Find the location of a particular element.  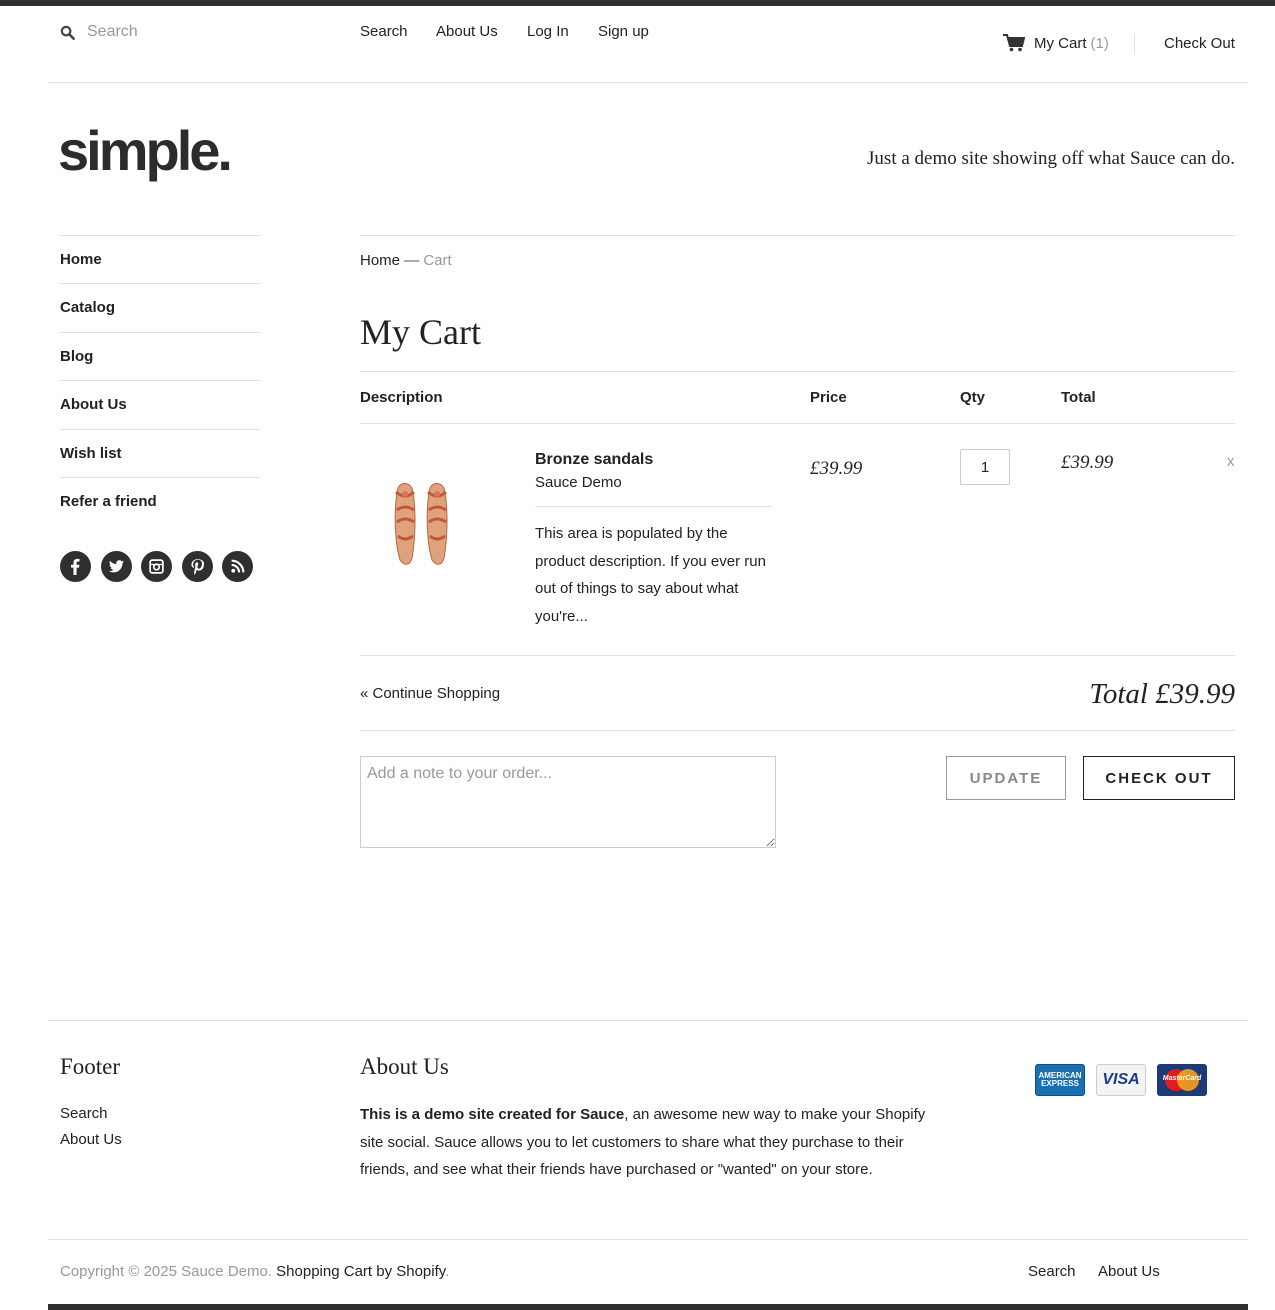

column-header-price: Price is located at coordinates (828, 397).